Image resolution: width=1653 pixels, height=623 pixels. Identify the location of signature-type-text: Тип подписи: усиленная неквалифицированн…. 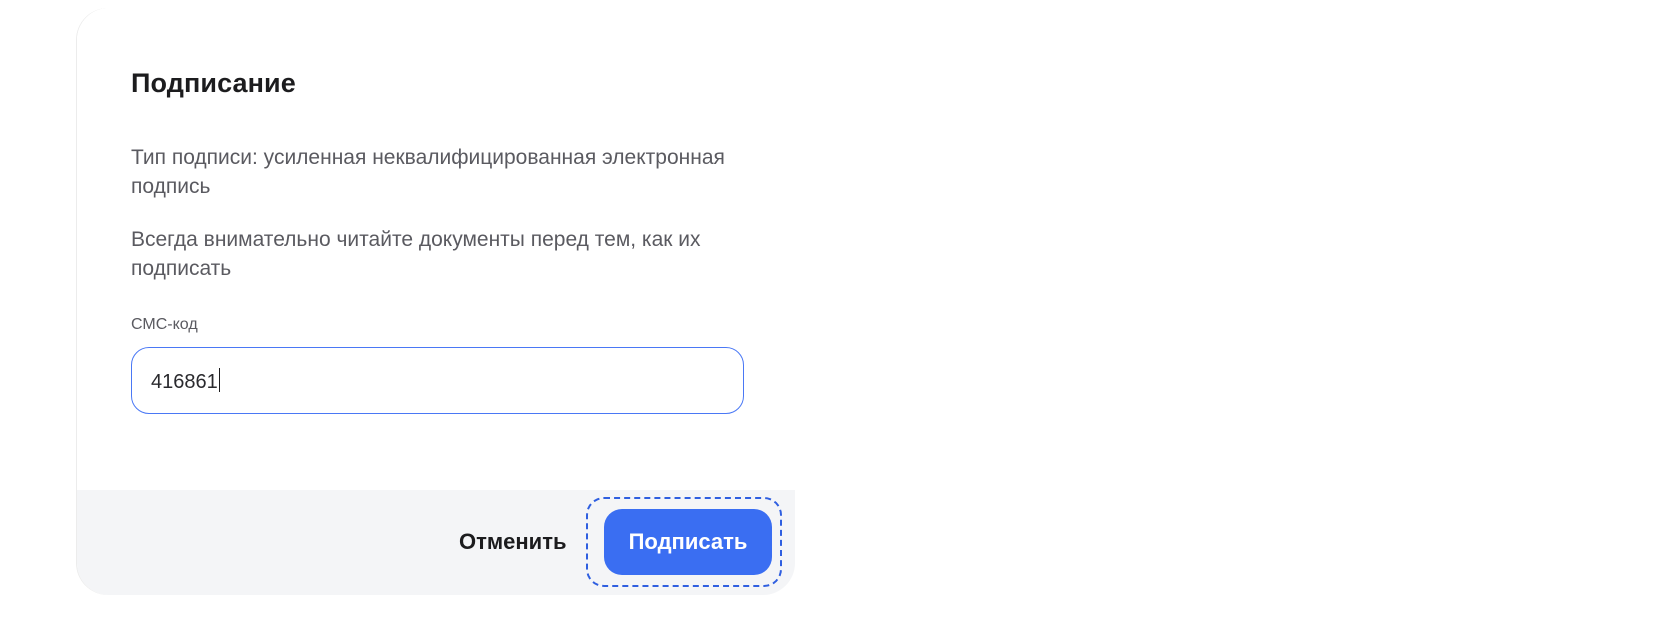
(428, 172).